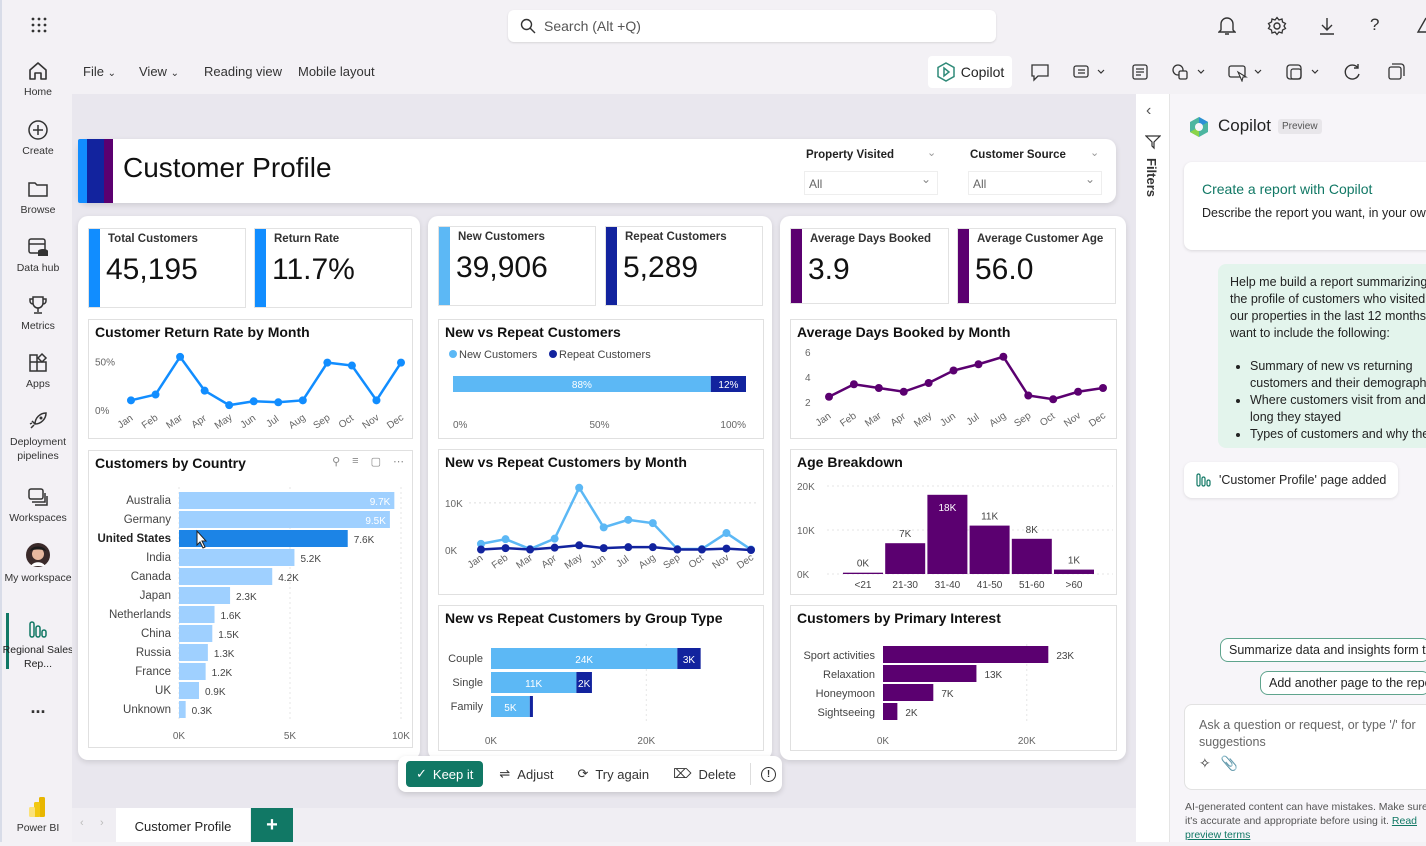  I want to click on property-visited-dropdown: All ⌄, so click(871, 183).